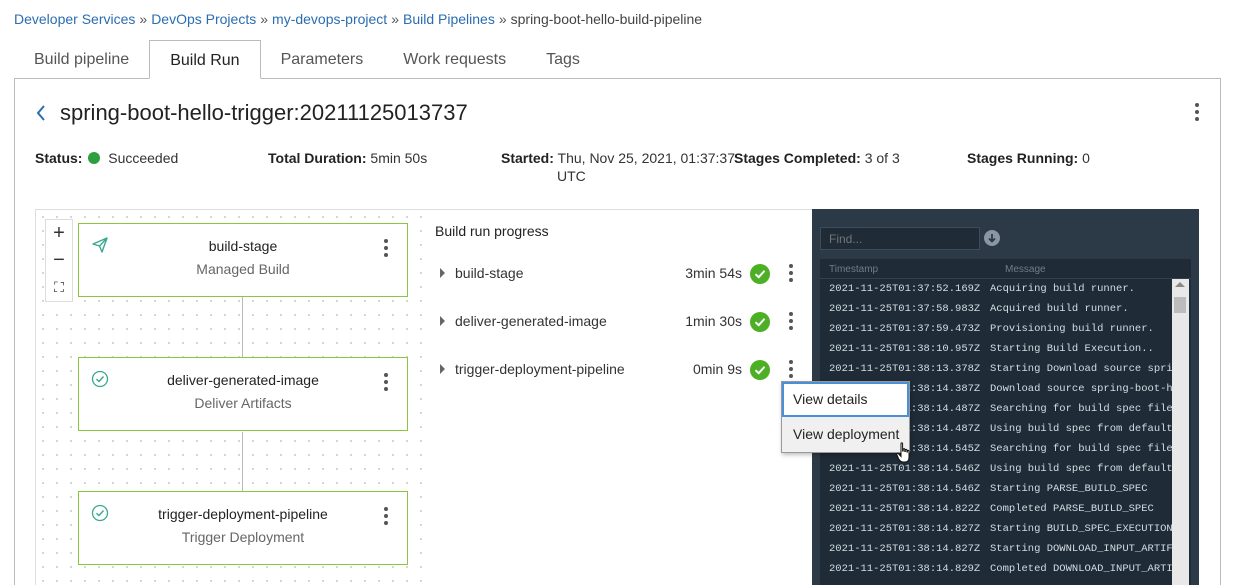  What do you see at coordinates (900, 238) in the screenshot?
I see `log-search-input` at bounding box center [900, 238].